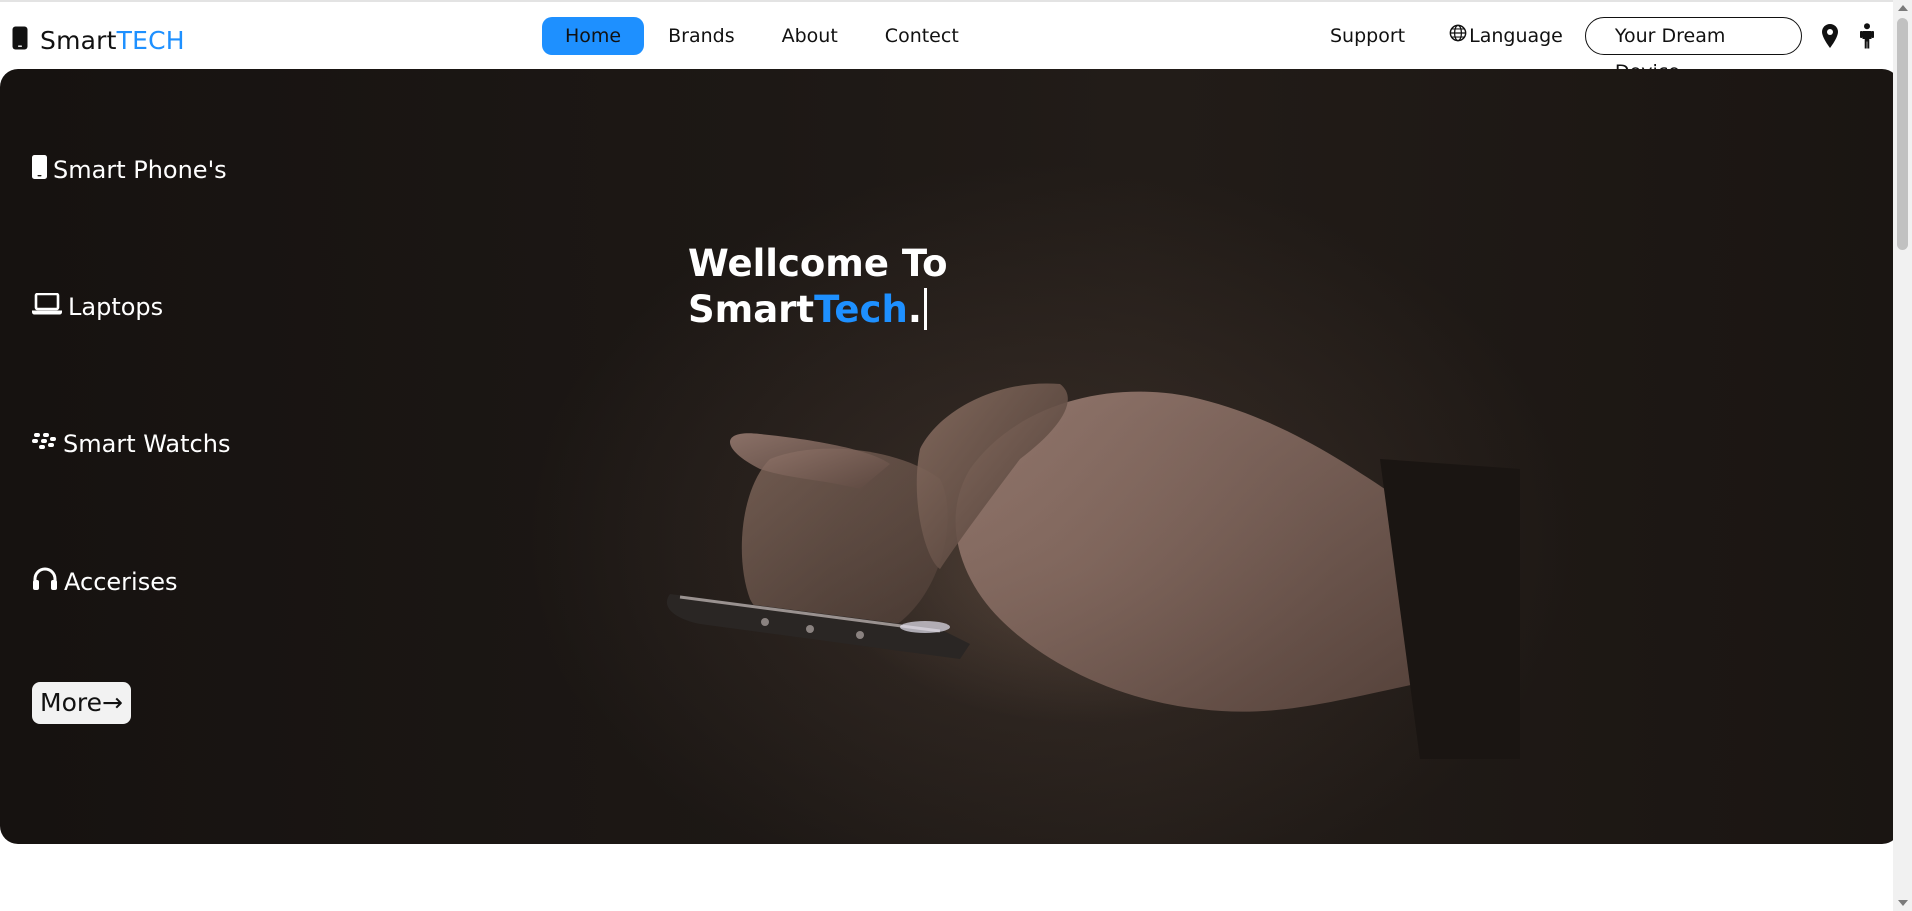 The height and width of the screenshot is (911, 1912). What do you see at coordinates (150, 40) in the screenshot?
I see `brand-name-suffix: TECH` at bounding box center [150, 40].